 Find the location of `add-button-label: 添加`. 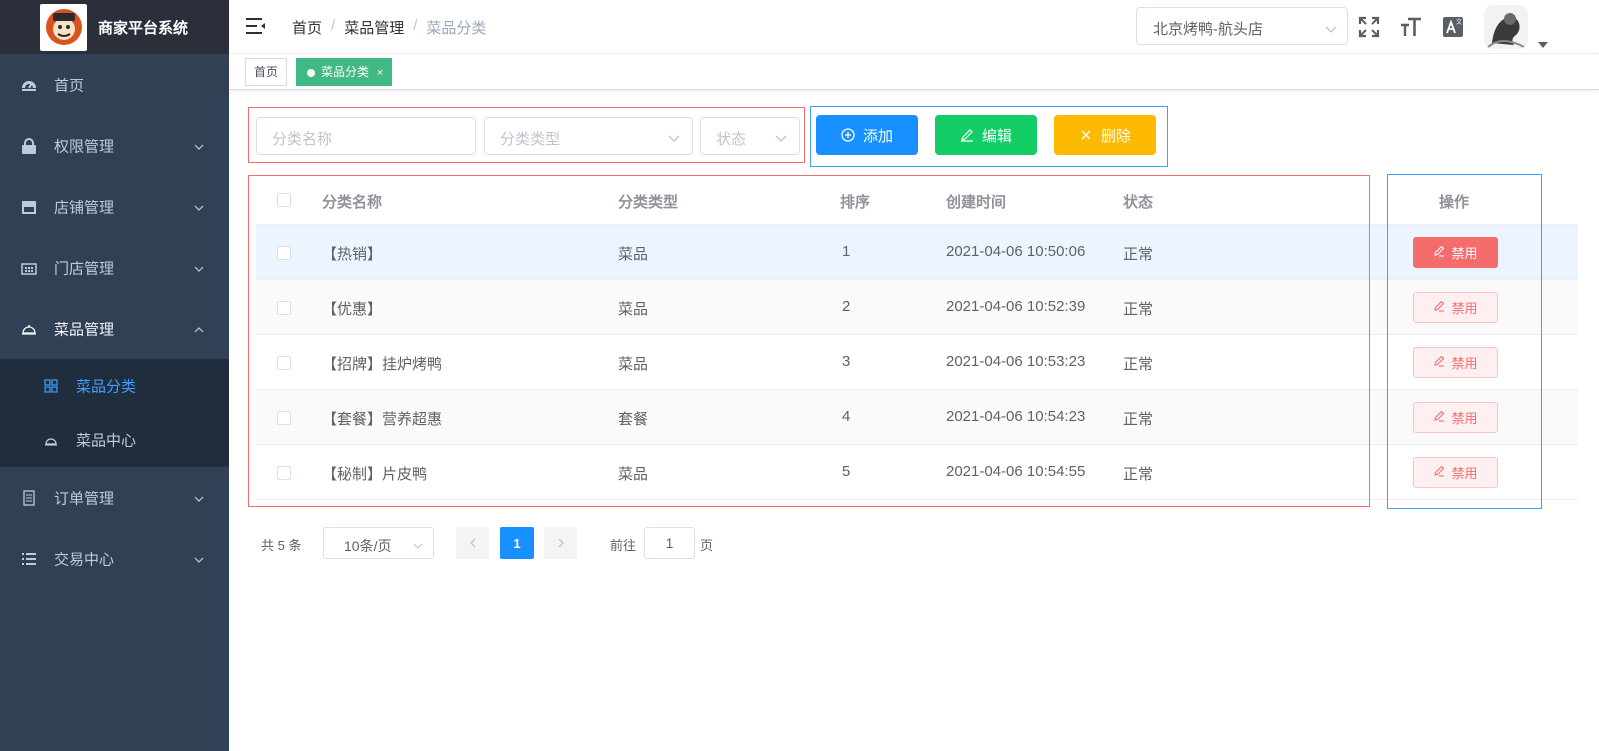

add-button-label: 添加 is located at coordinates (877, 136).